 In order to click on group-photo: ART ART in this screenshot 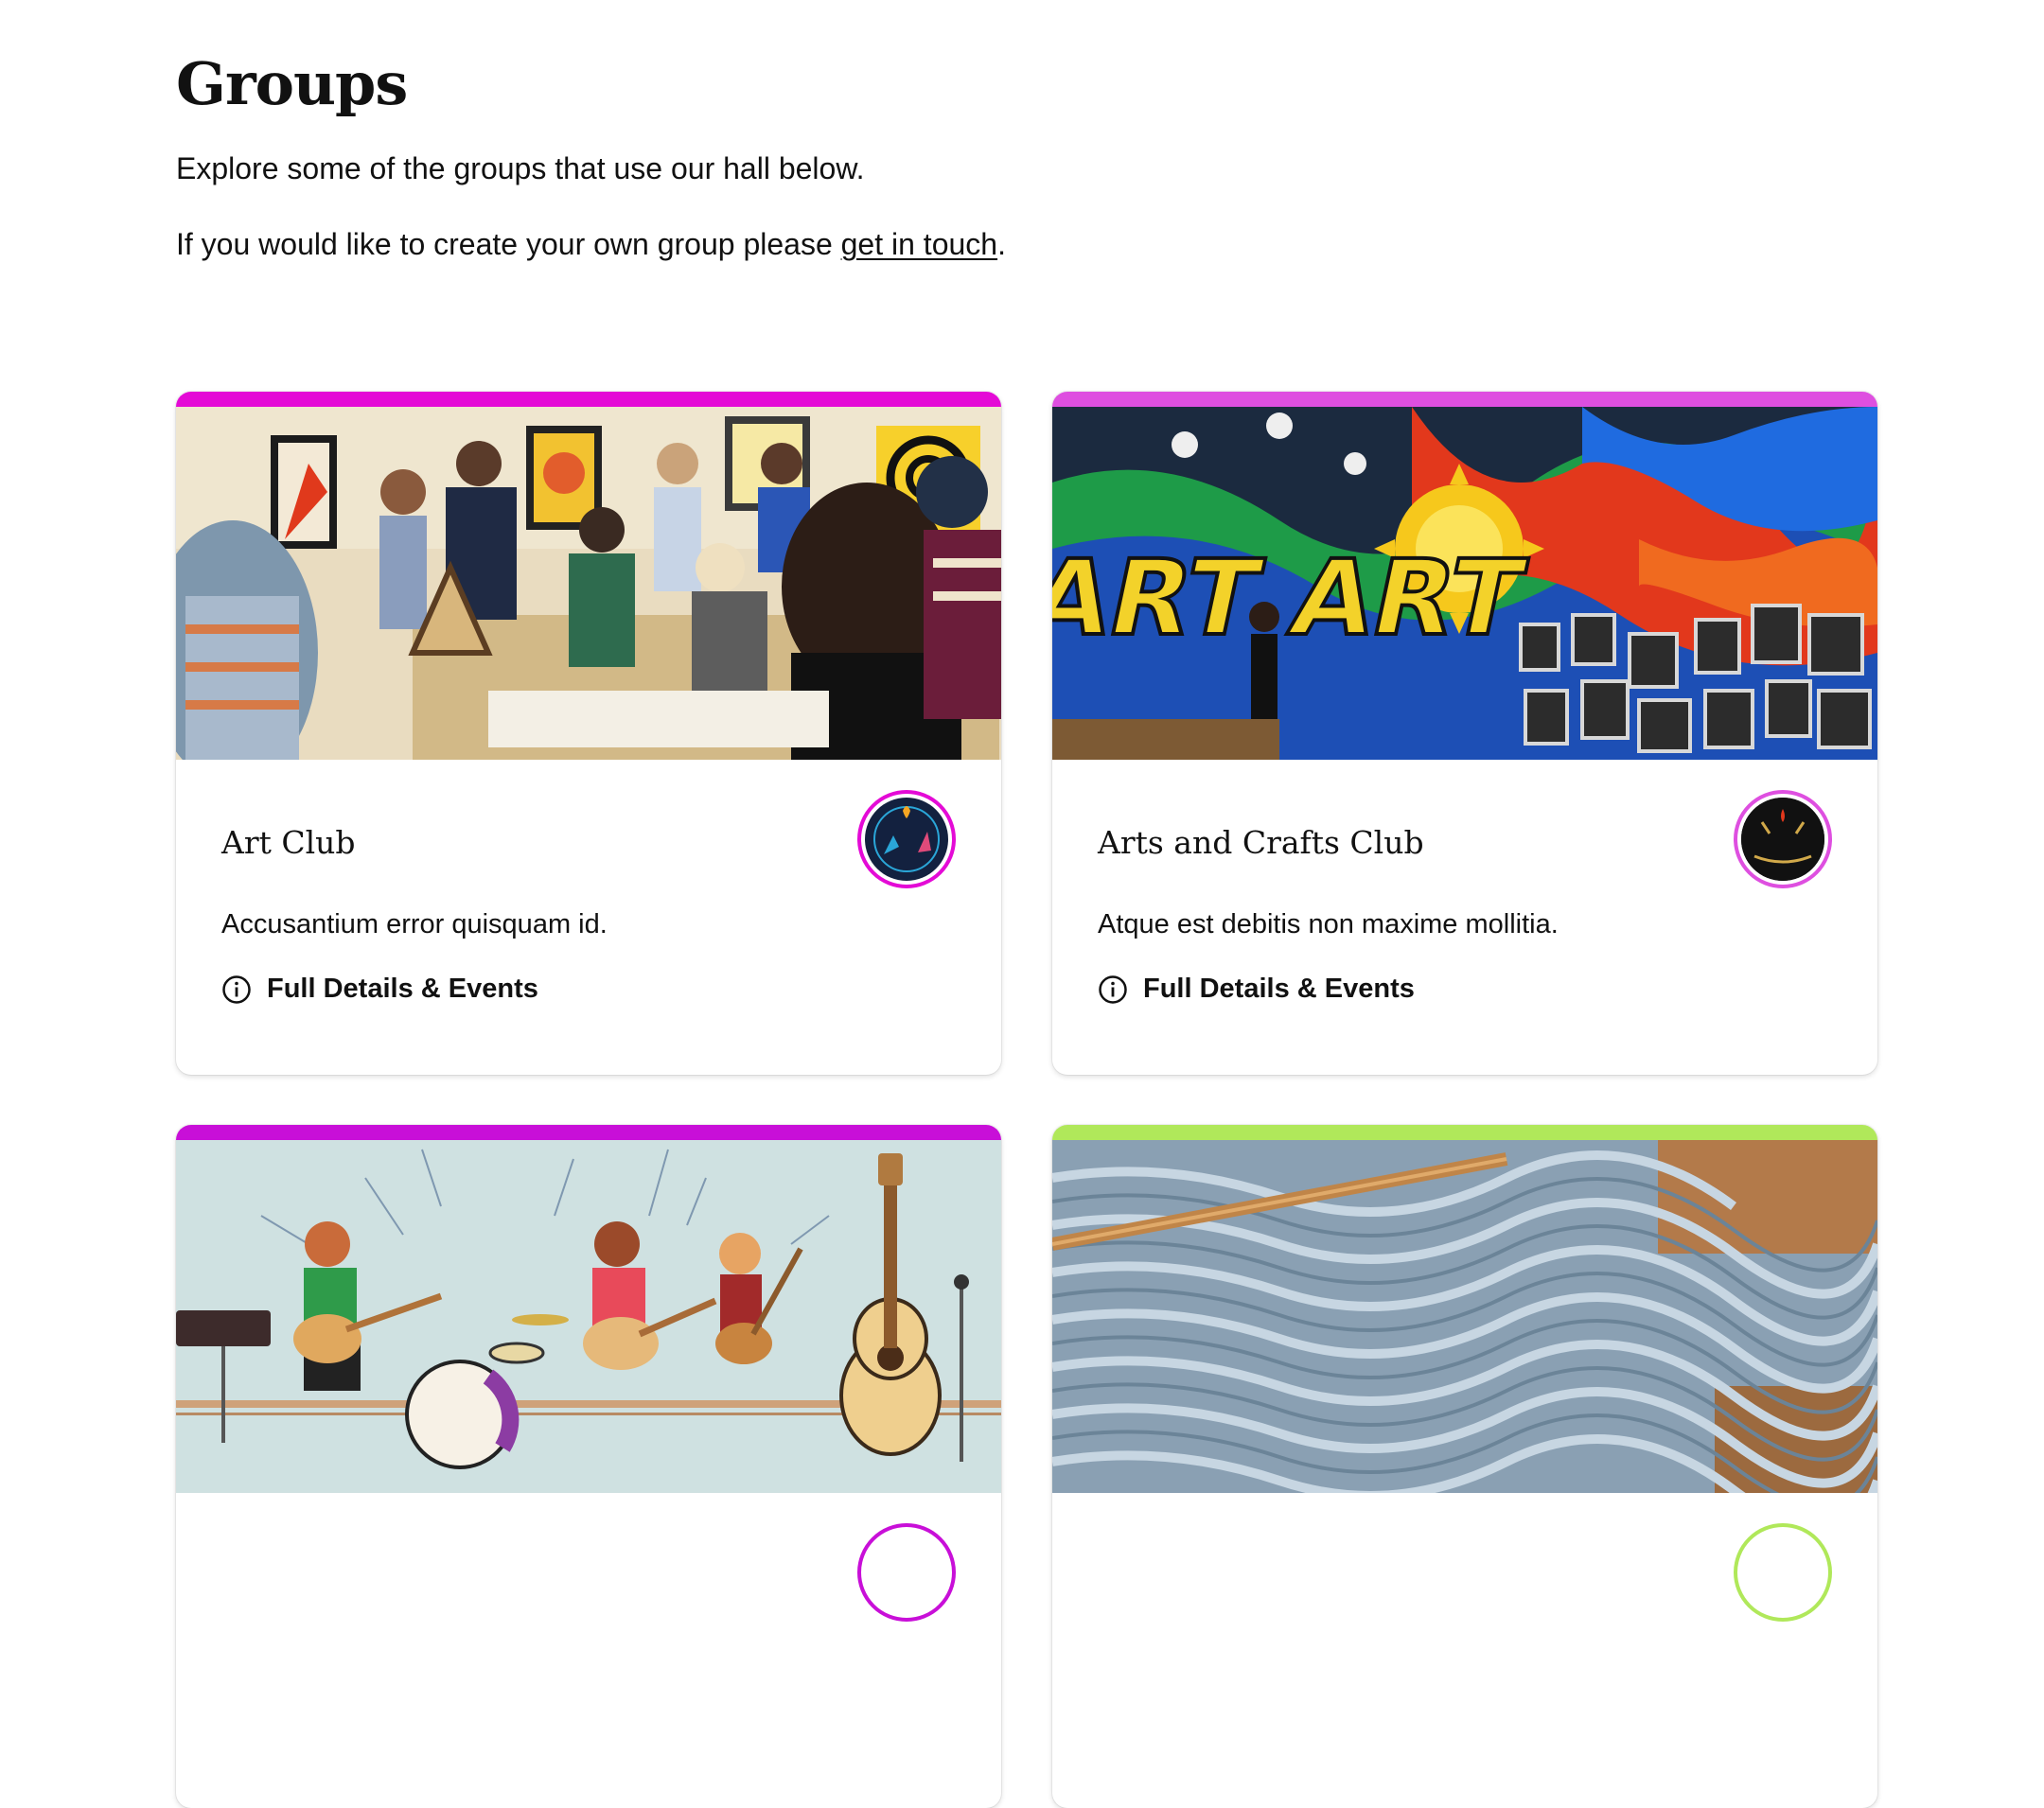, I will do `click(1464, 583)`.